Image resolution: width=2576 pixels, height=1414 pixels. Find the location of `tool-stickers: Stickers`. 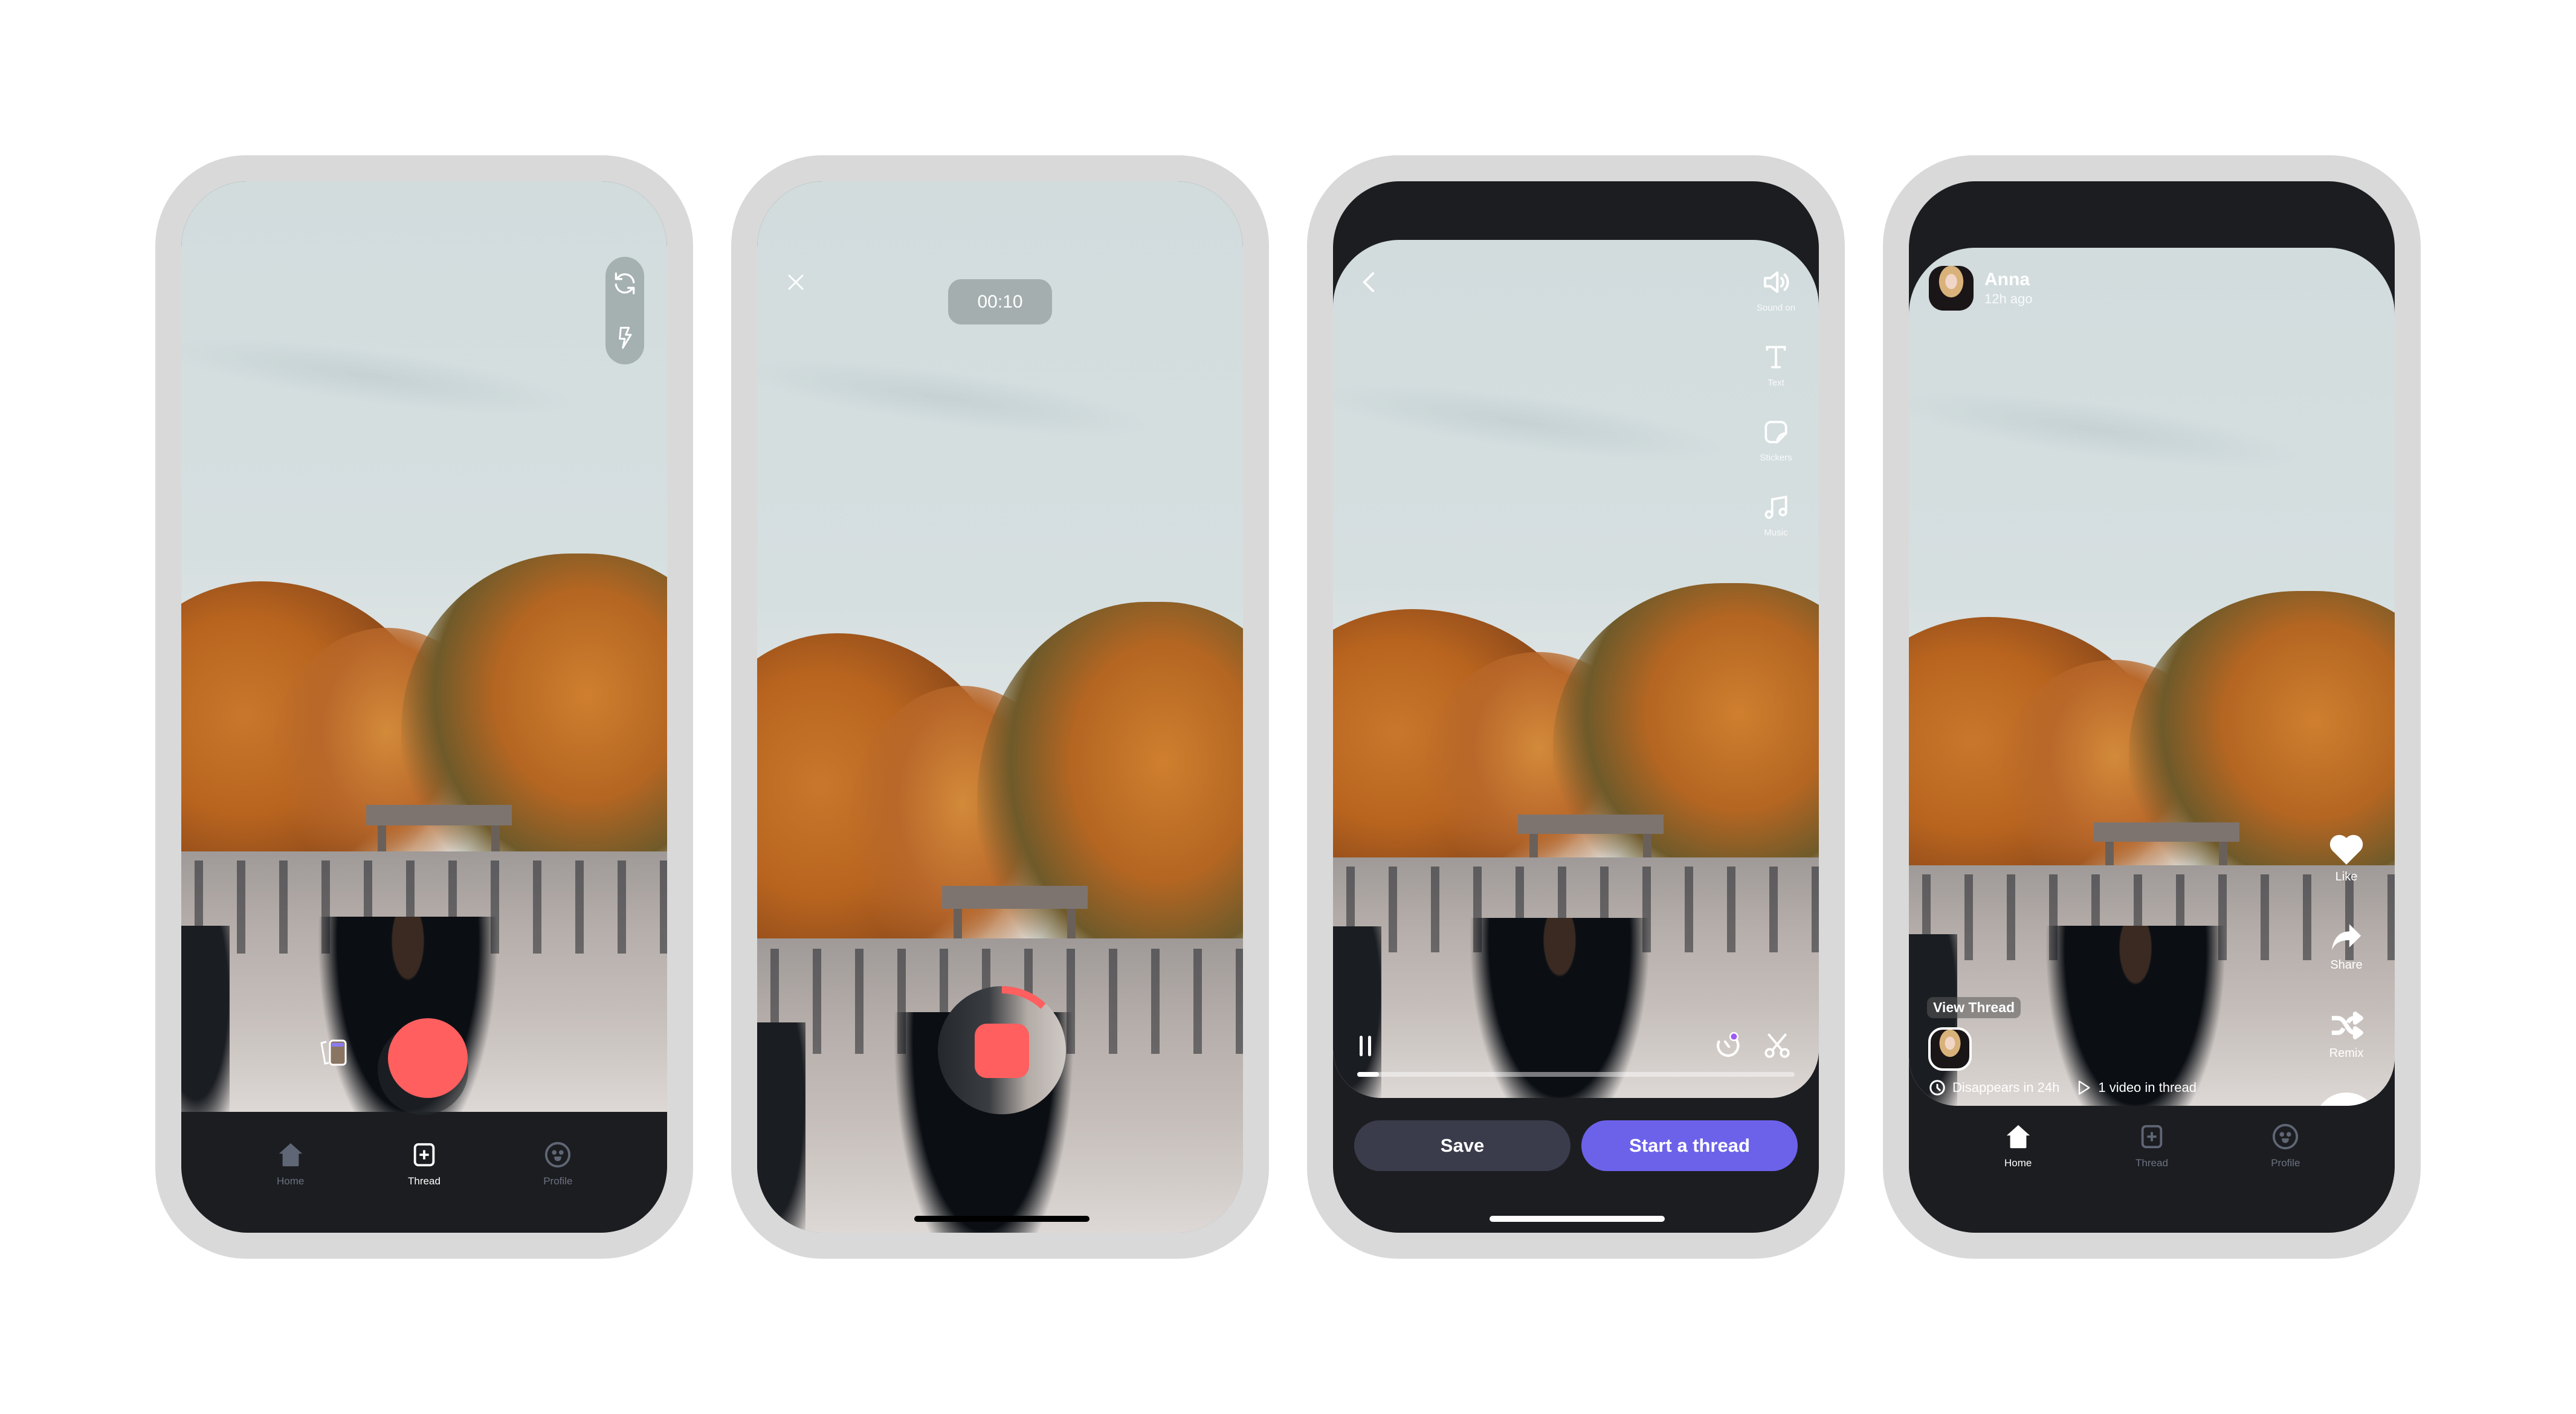

tool-stickers: Stickers is located at coordinates (1776, 451).